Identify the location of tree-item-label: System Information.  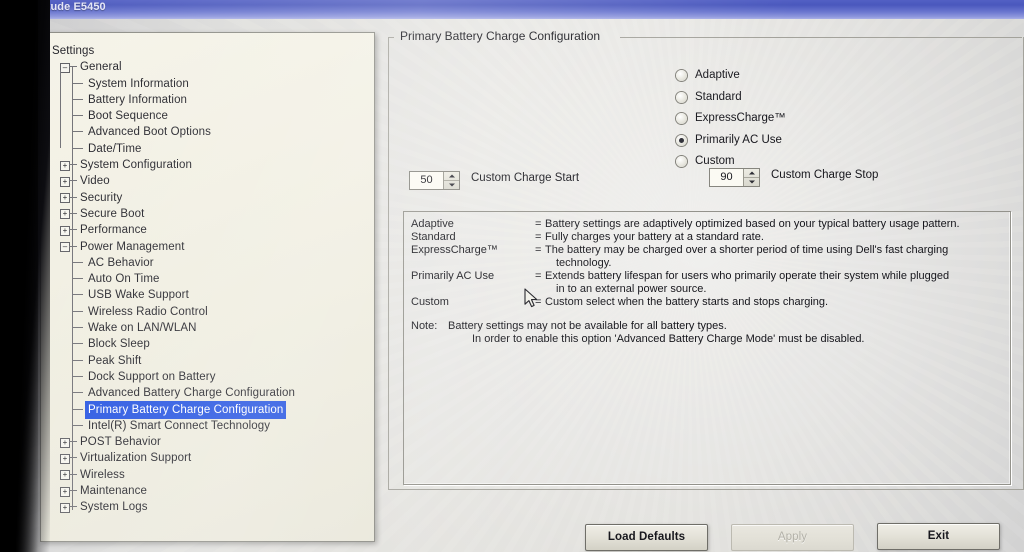
(138, 83).